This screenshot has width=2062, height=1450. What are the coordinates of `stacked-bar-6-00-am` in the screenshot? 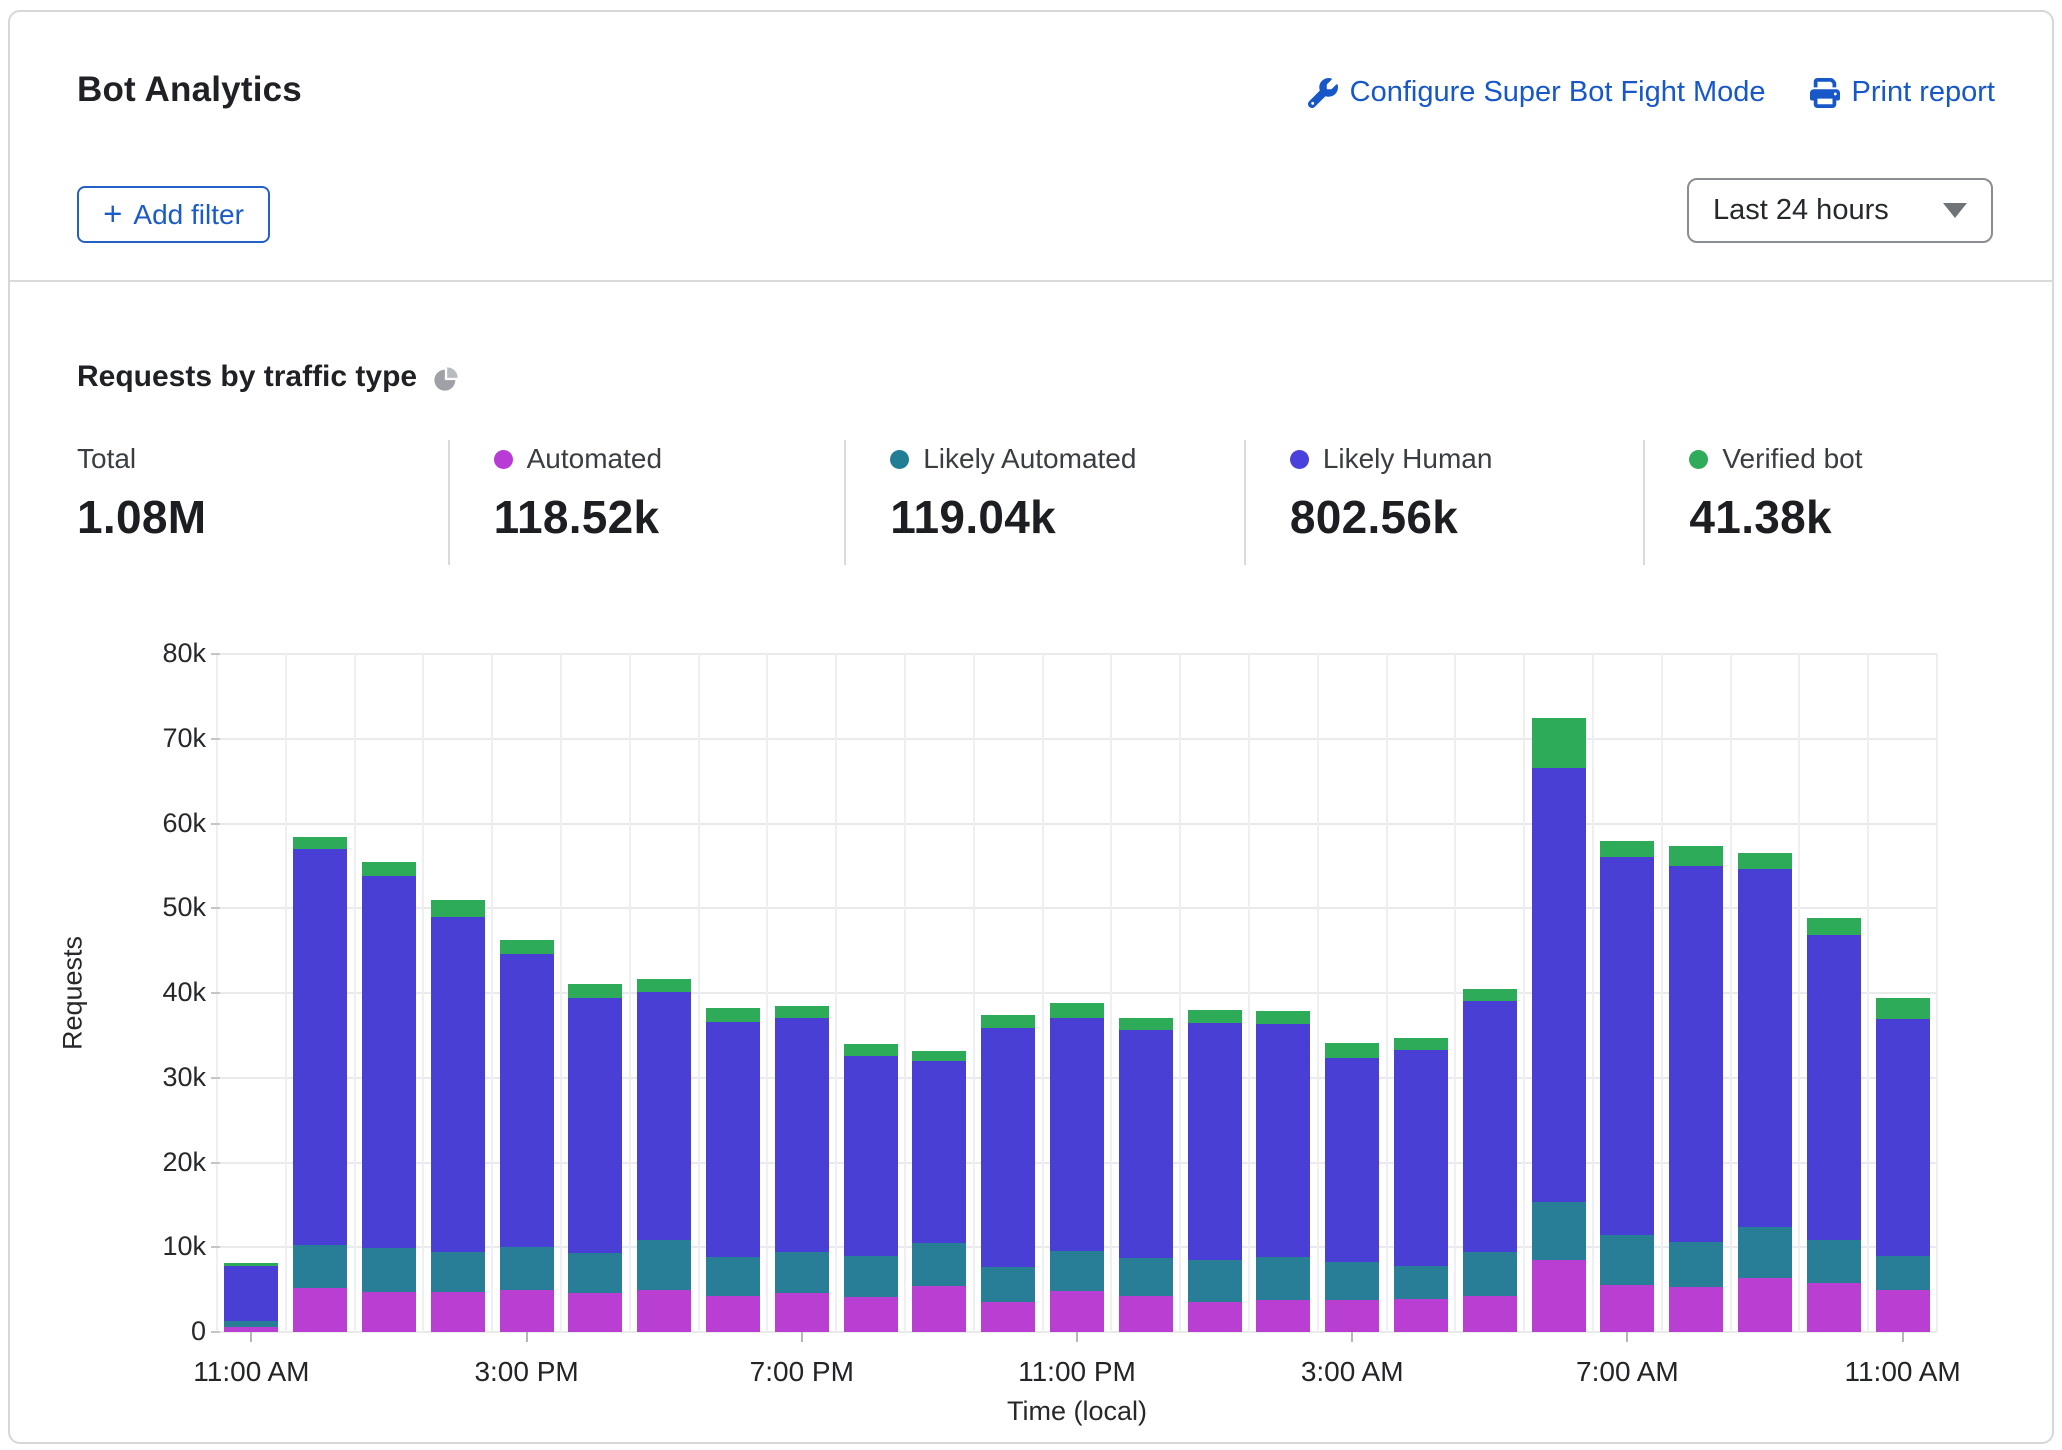 It's located at (1558, 993).